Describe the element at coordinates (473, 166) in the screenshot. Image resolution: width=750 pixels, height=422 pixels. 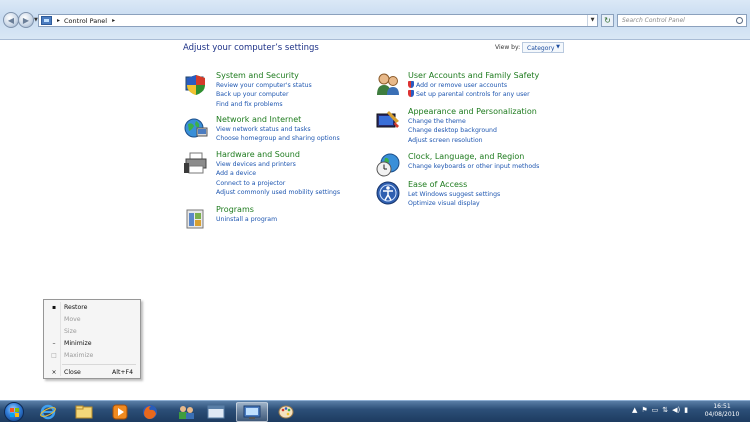
I see `link: Change keyboards or other input methods` at that location.